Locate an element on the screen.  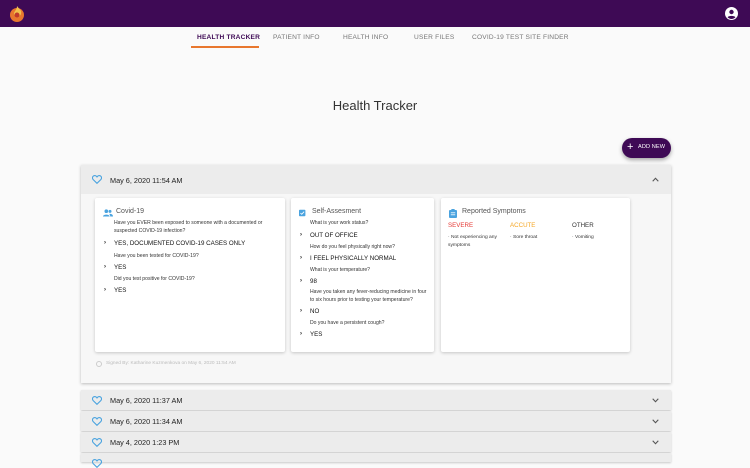
entry-header: May 6, 2020 11:54 AM is located at coordinates (376, 179).